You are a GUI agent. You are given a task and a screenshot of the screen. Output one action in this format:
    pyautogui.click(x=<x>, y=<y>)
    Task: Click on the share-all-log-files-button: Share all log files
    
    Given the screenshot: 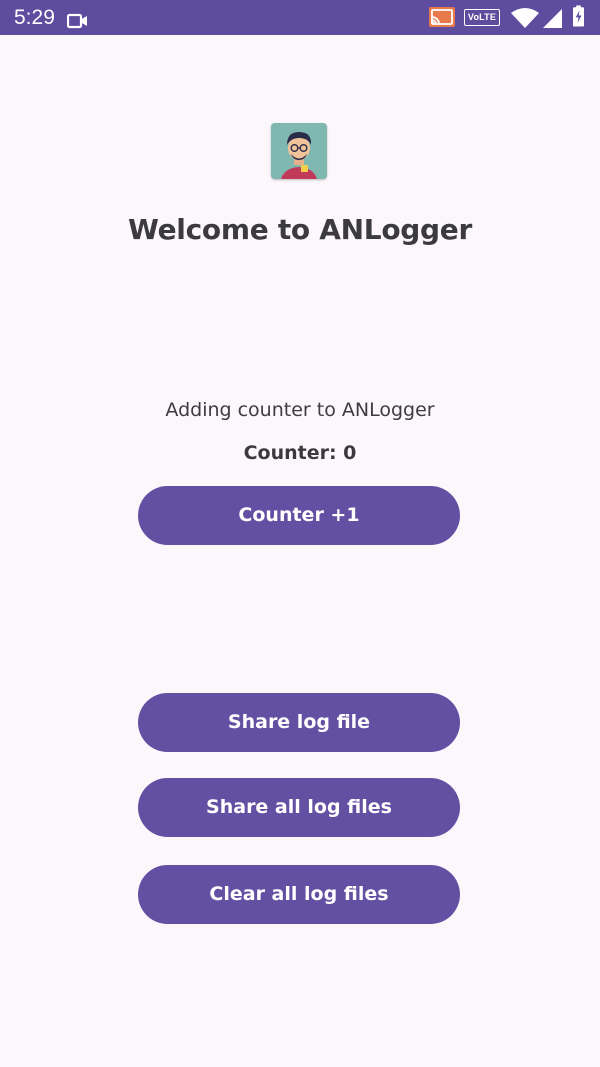 What is the action you would take?
    pyautogui.click(x=299, y=807)
    